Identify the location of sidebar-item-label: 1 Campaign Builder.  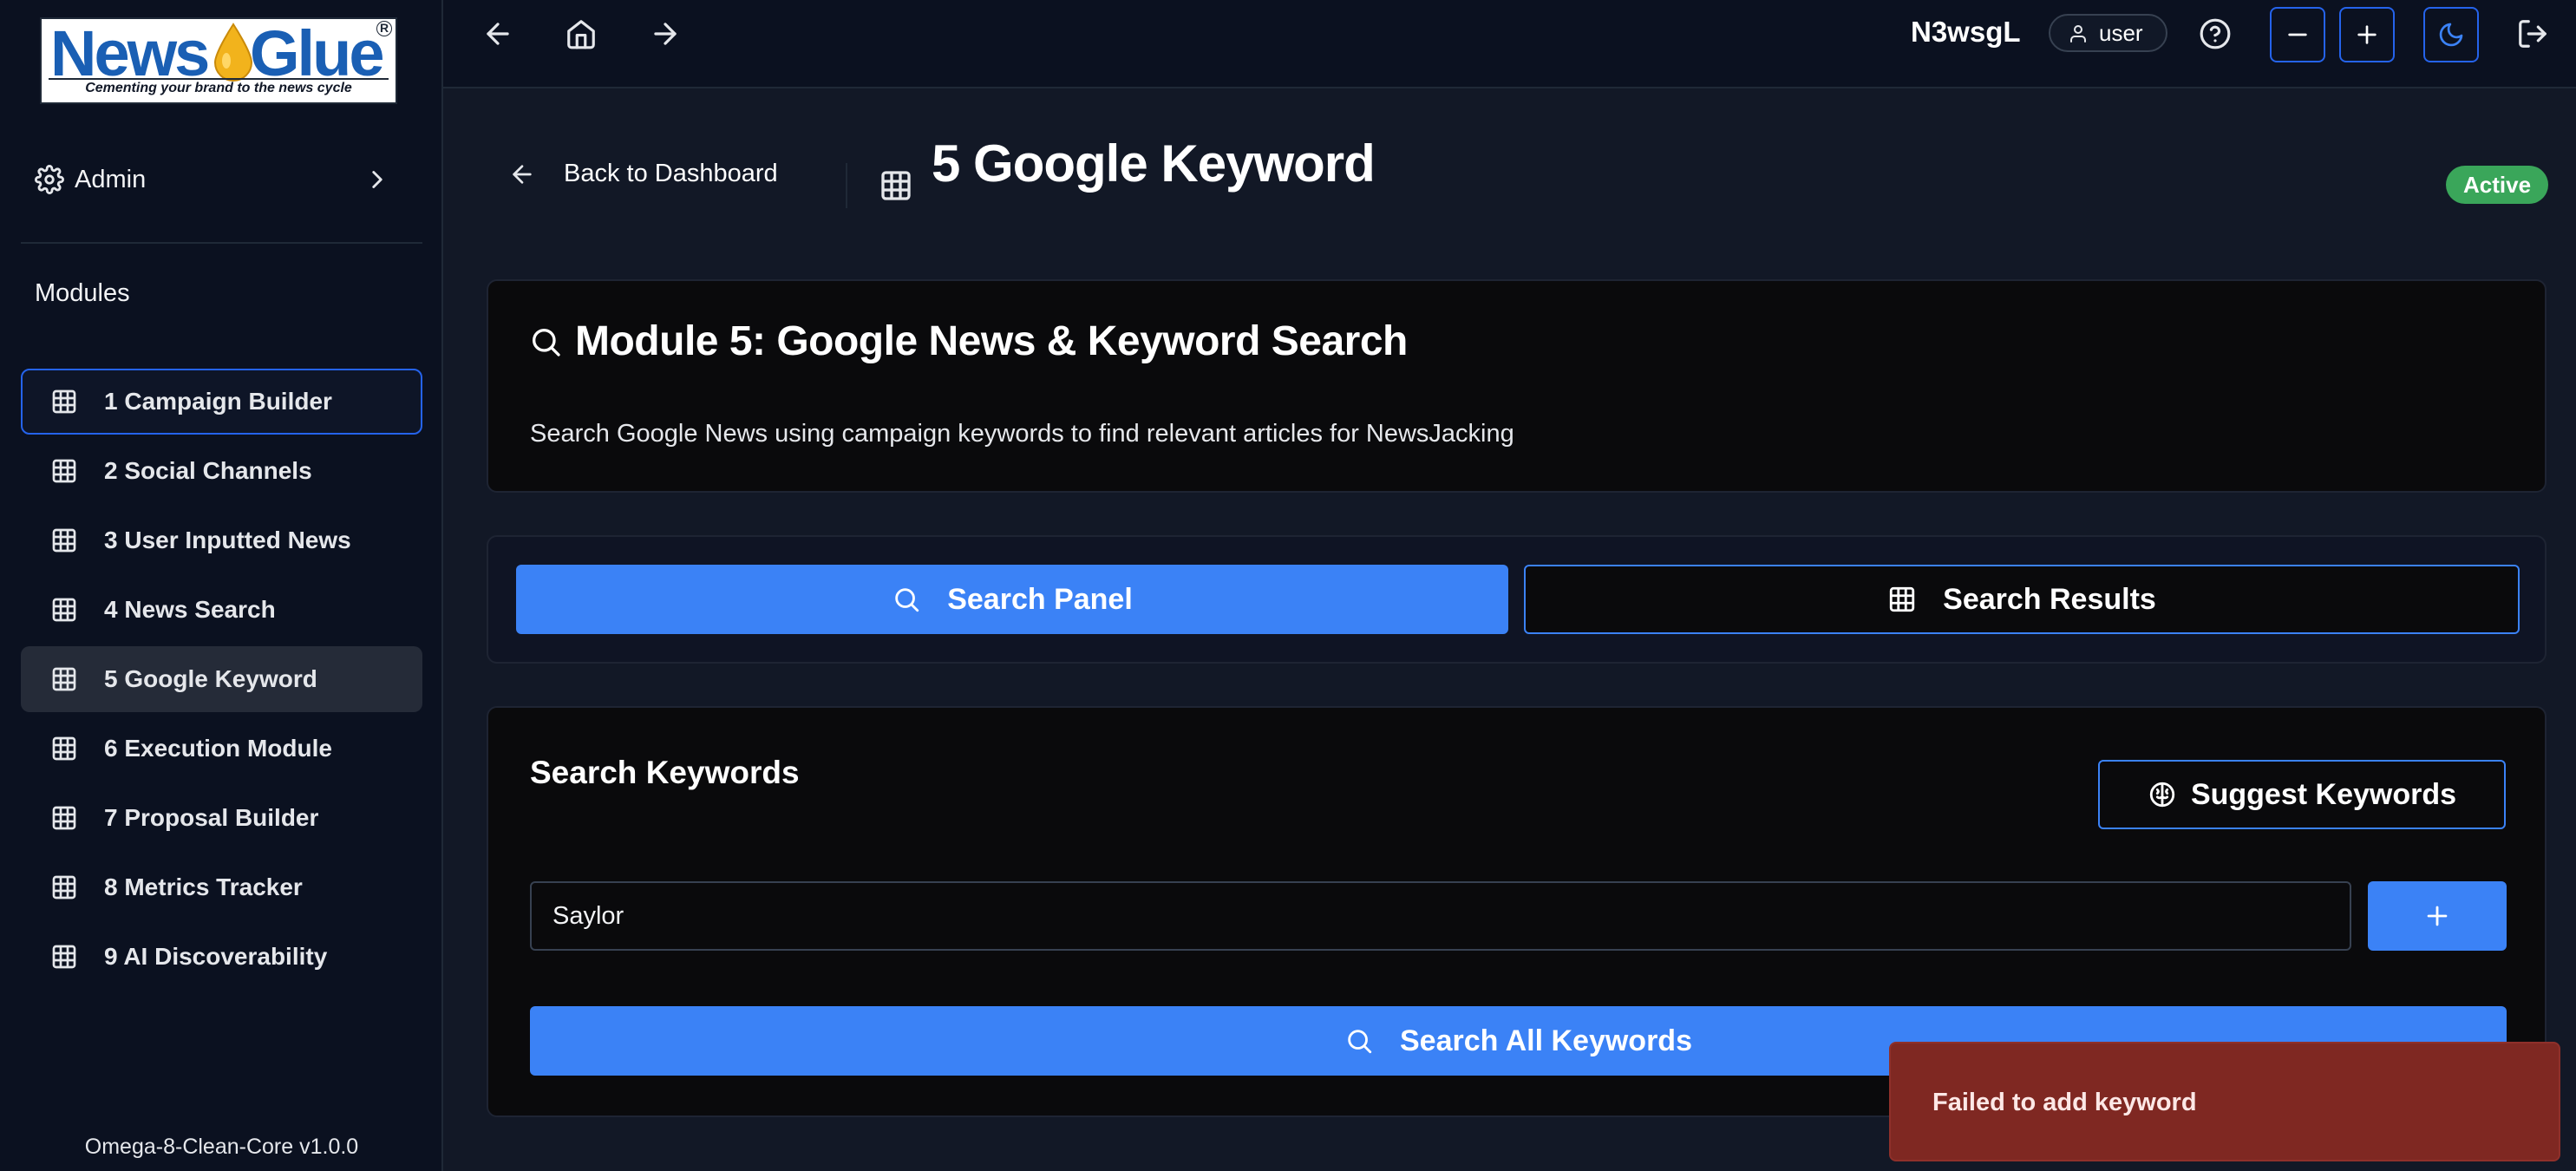
(218, 401).